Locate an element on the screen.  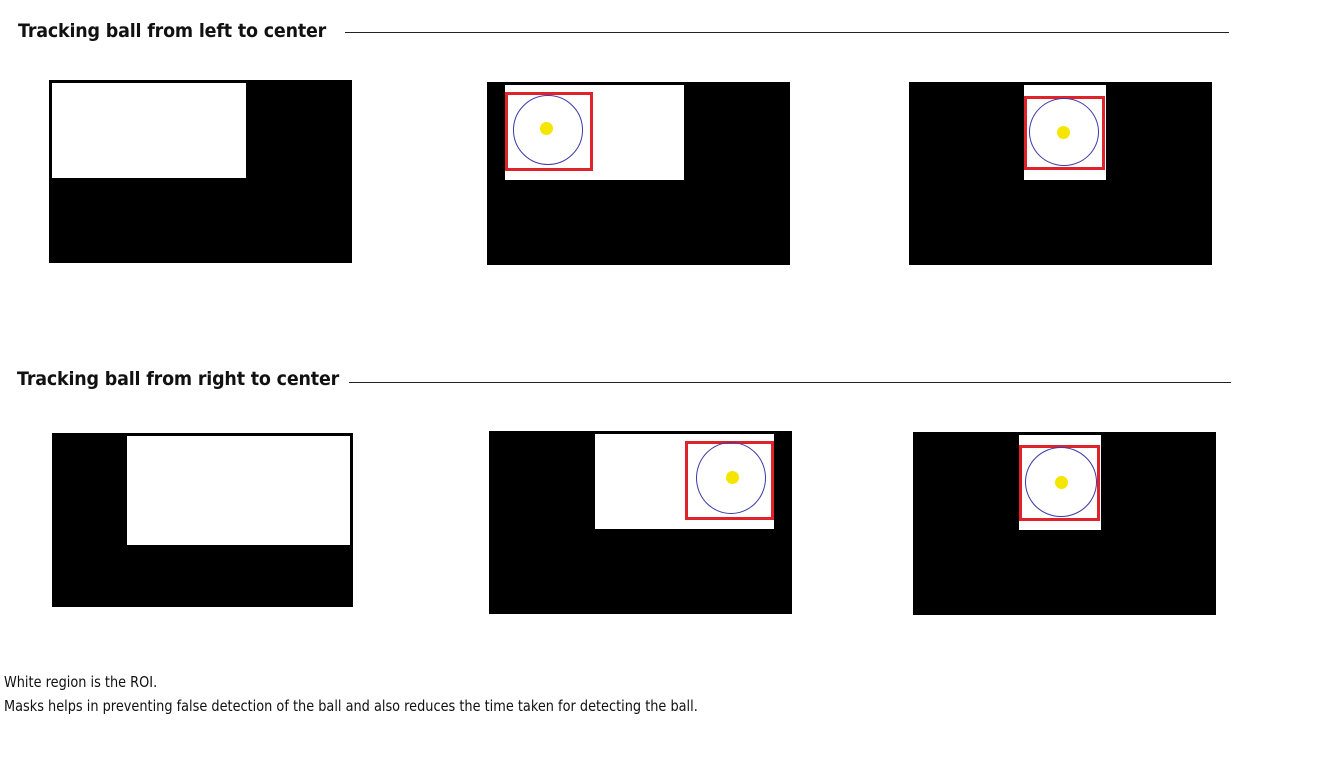
section-title-right-to-center: Tracking ball from right to center is located at coordinates (178, 379).